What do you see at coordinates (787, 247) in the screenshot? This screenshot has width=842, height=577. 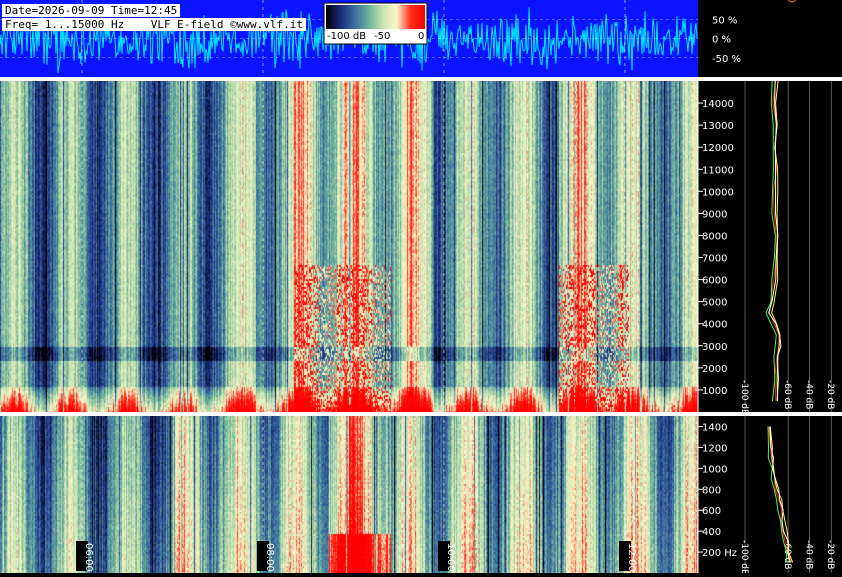 I see `spectrum-wideband-panel: -100 dB -60 dB -40 dB -20 dB` at bounding box center [787, 247].